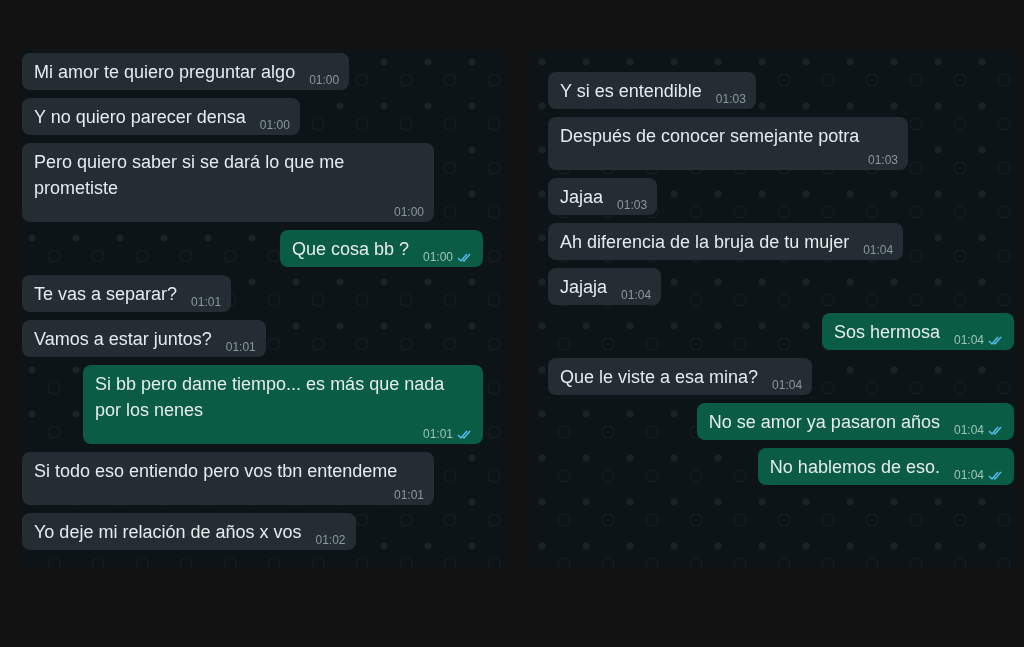 The image size is (1024, 647). Describe the element at coordinates (824, 422) in the screenshot. I see `message-text: No se amor ya pasaron años` at that location.